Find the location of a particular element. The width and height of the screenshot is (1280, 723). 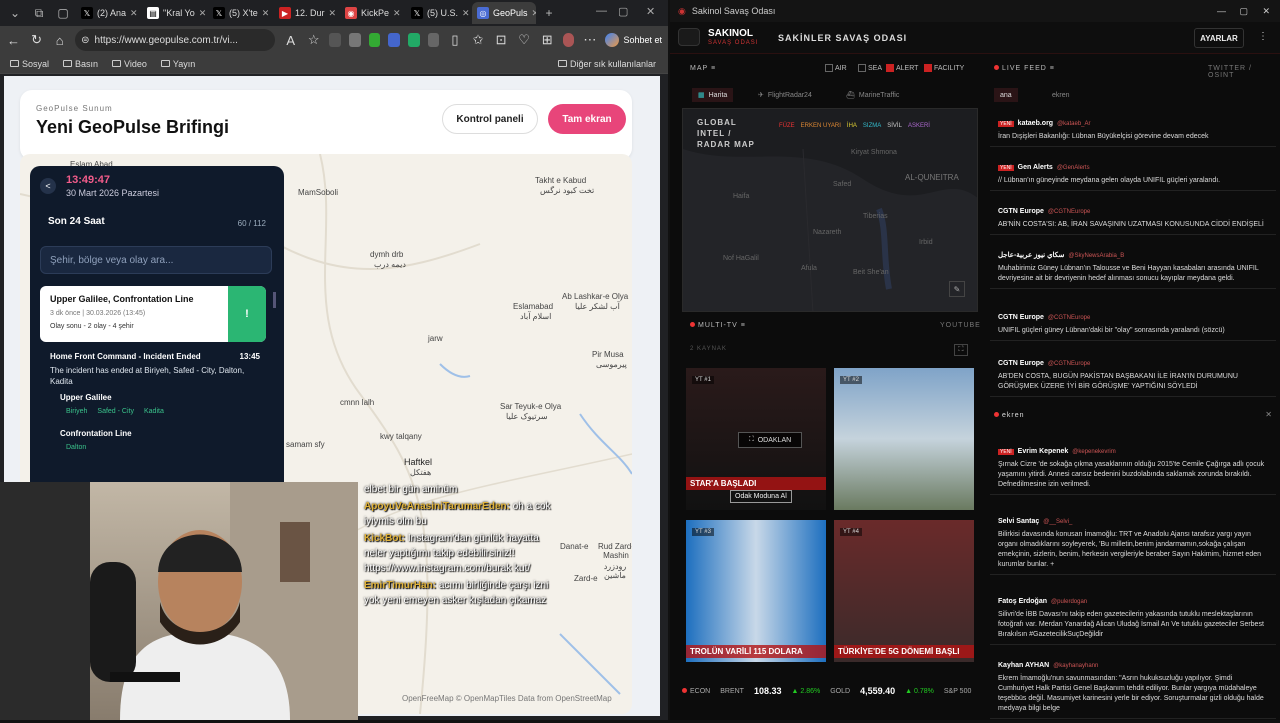

bookmark-folder: Sosyal is located at coordinates (29, 64).